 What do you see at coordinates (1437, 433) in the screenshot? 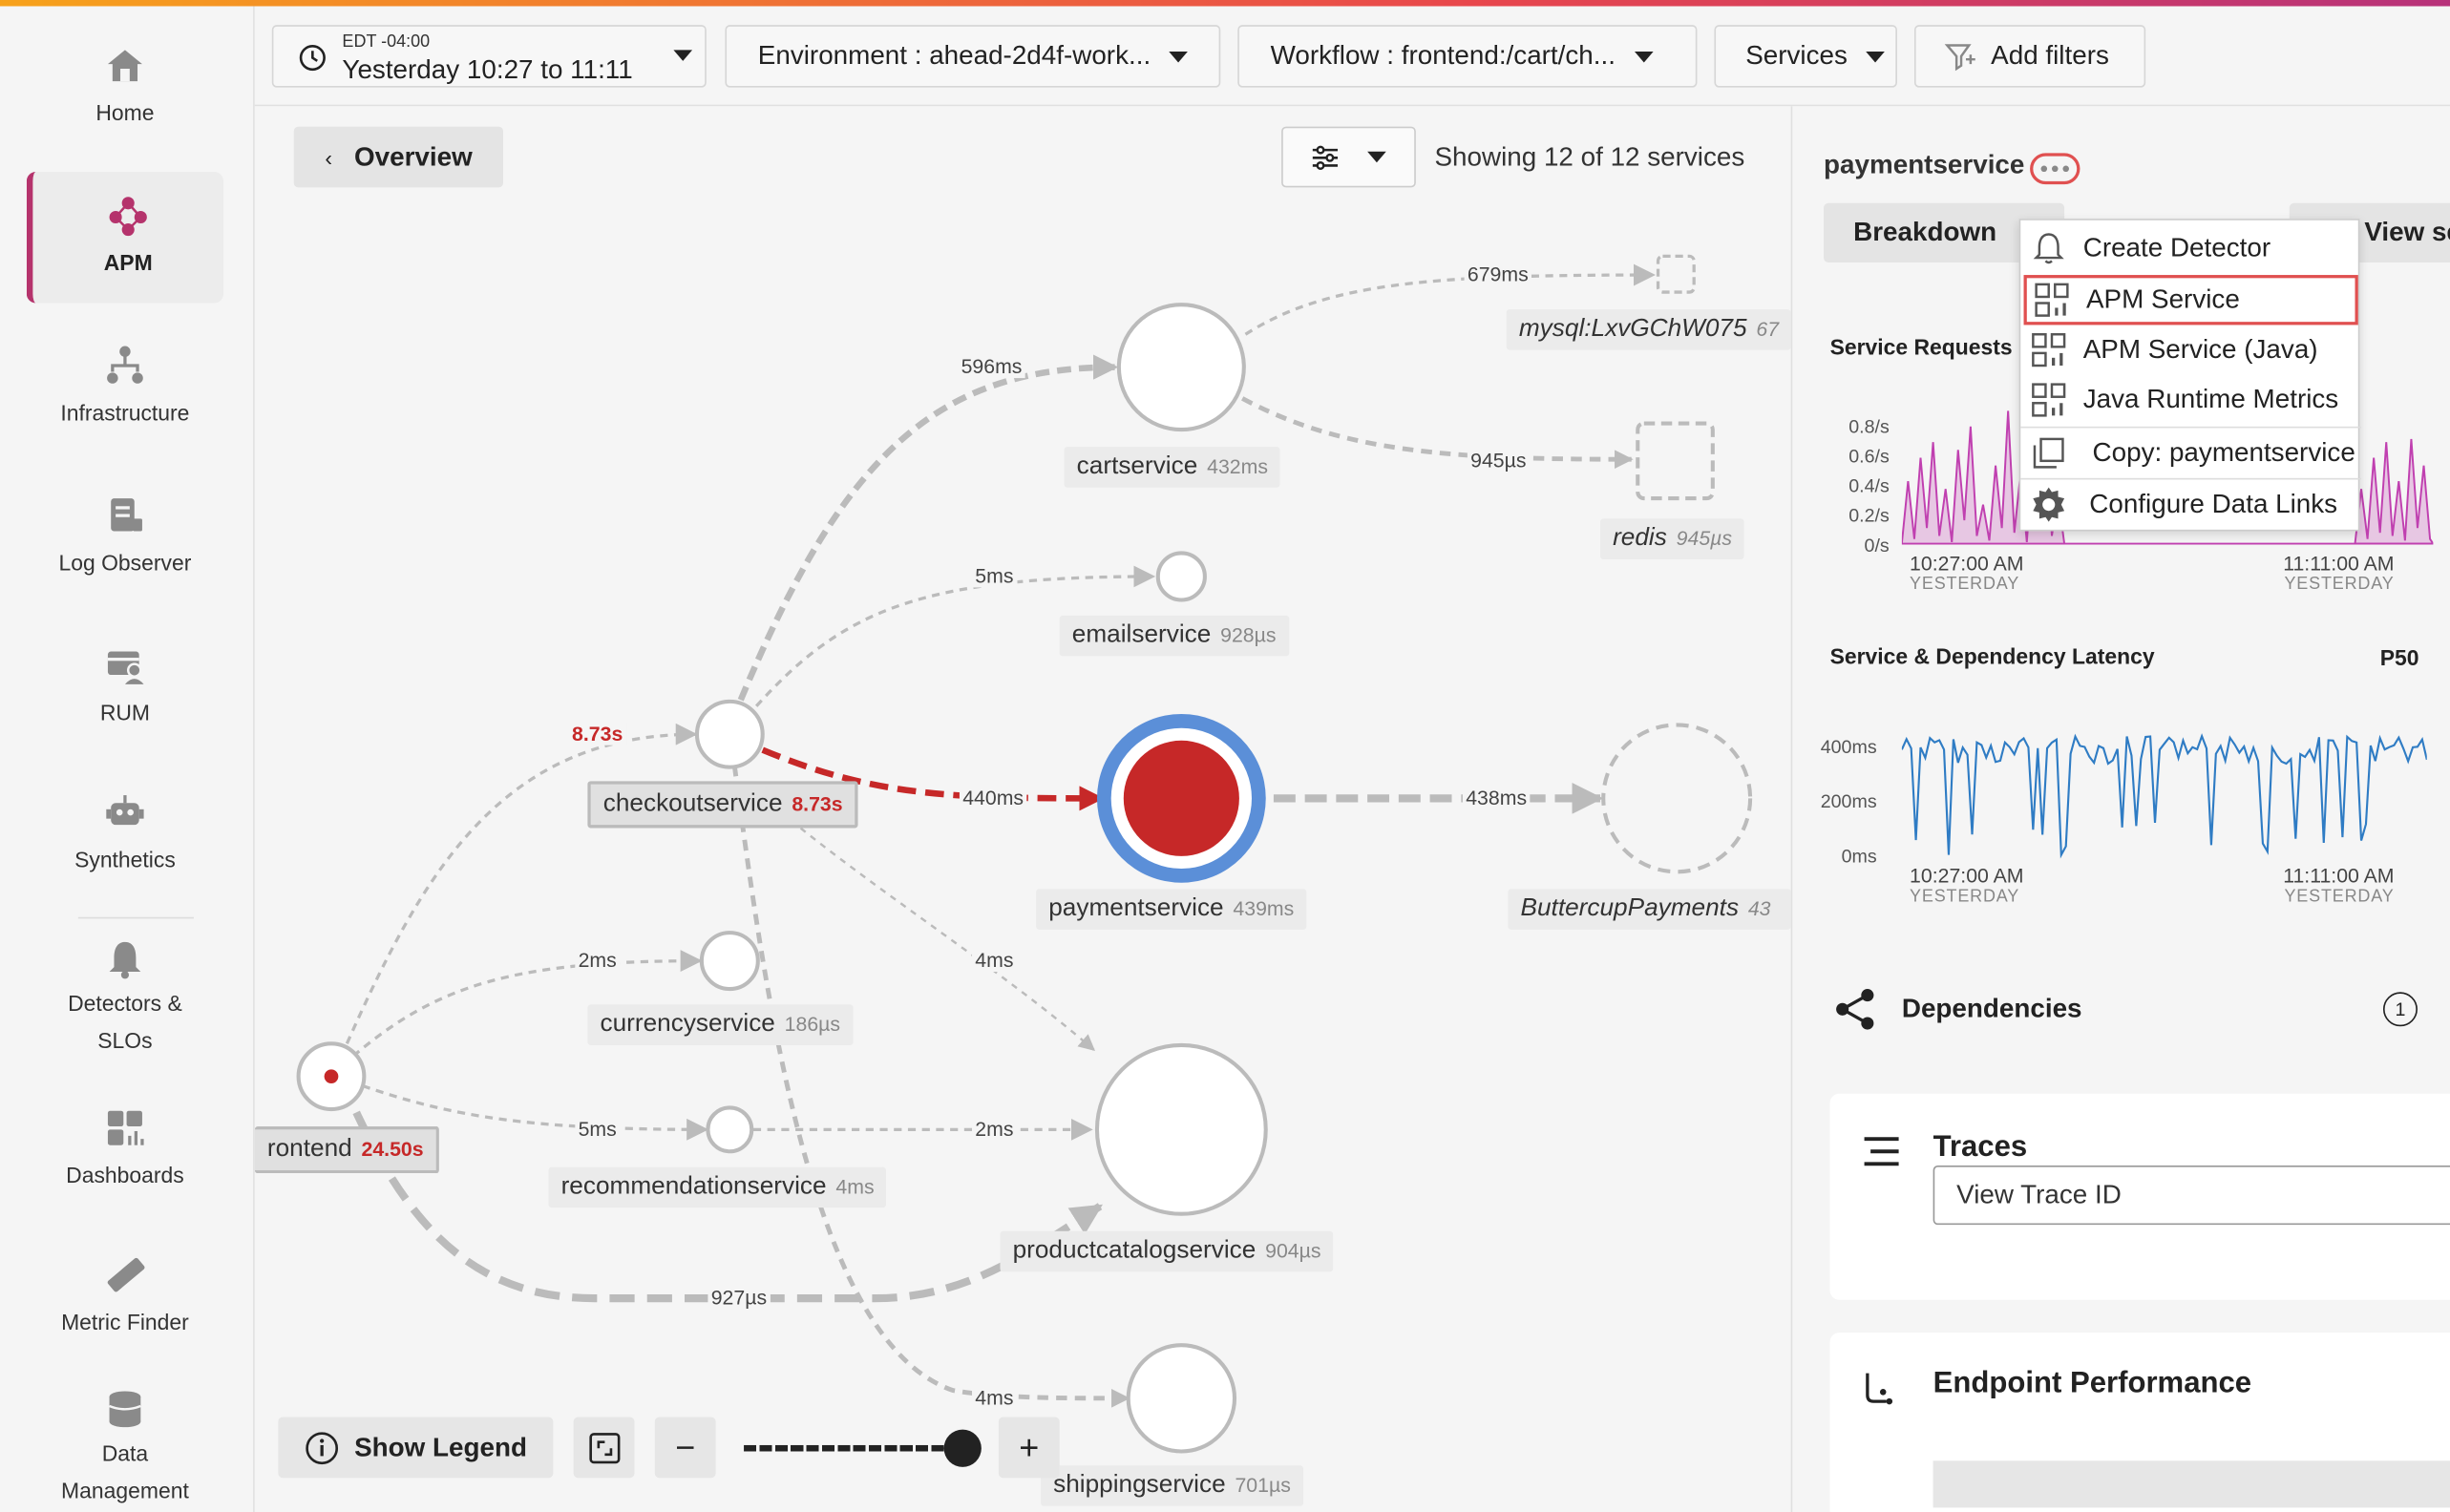
I see `edge-cart-redis` at bounding box center [1437, 433].